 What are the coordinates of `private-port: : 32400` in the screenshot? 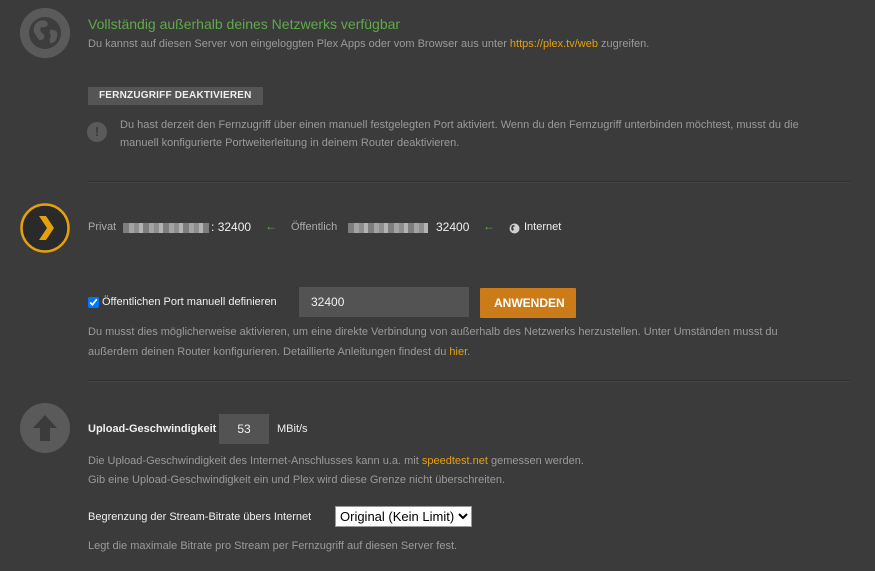 It's located at (231, 227).